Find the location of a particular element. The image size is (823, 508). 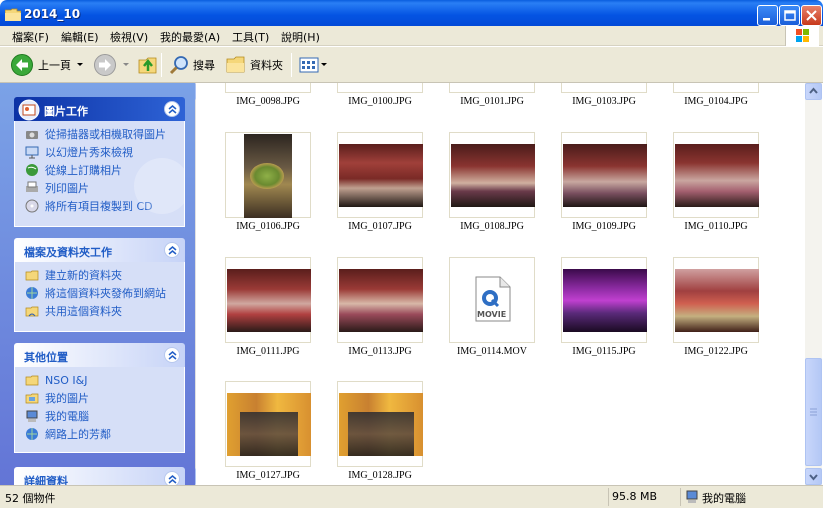

place-my-computer: 我的電腦 is located at coordinates (100, 416).